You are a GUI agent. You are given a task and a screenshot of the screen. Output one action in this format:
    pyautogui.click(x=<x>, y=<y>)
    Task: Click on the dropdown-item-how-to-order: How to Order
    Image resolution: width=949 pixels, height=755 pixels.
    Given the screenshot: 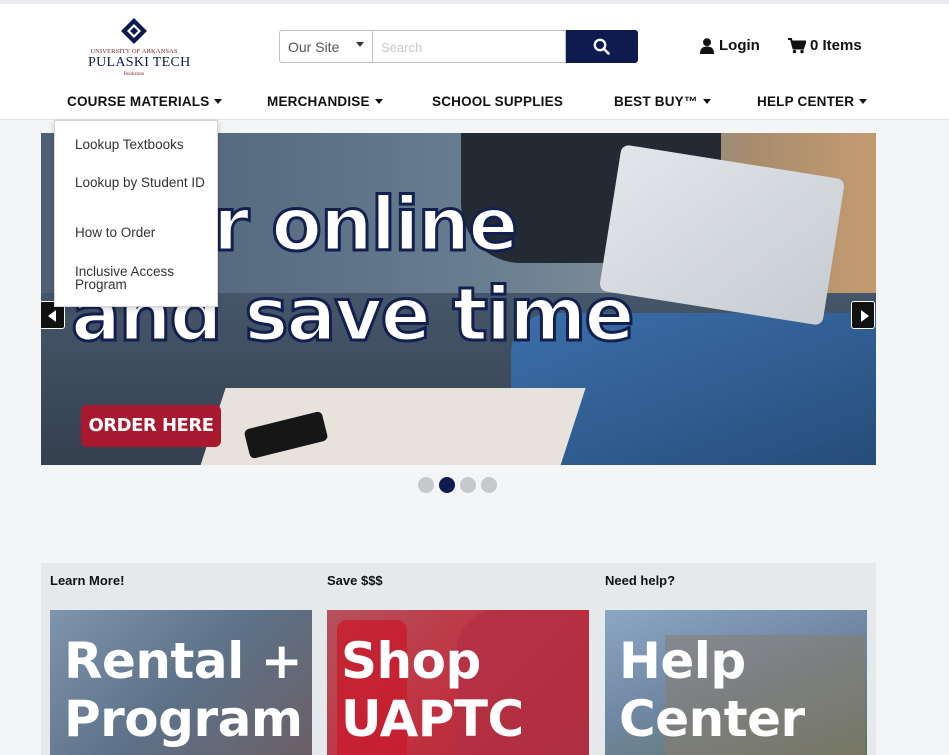 What is the action you would take?
    pyautogui.click(x=142, y=233)
    